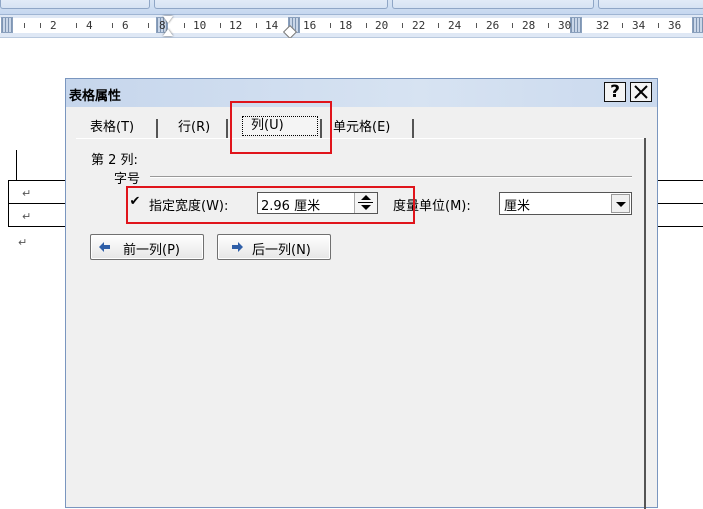 The width and height of the screenshot is (703, 509). Describe the element at coordinates (639, 25) in the screenshot. I see `ruler-number: 34` at that location.